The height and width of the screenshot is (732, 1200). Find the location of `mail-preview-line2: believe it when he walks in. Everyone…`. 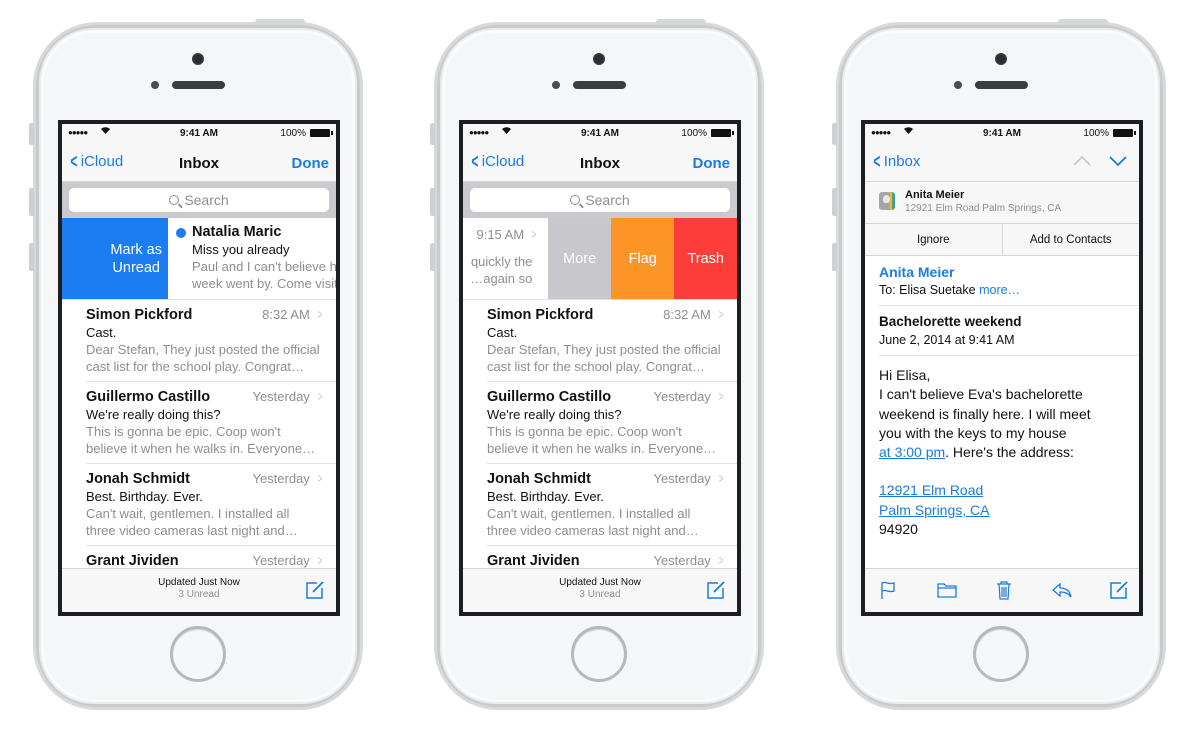

mail-preview-line2: believe it when he walks in. Everyone… is located at coordinates (201, 448).